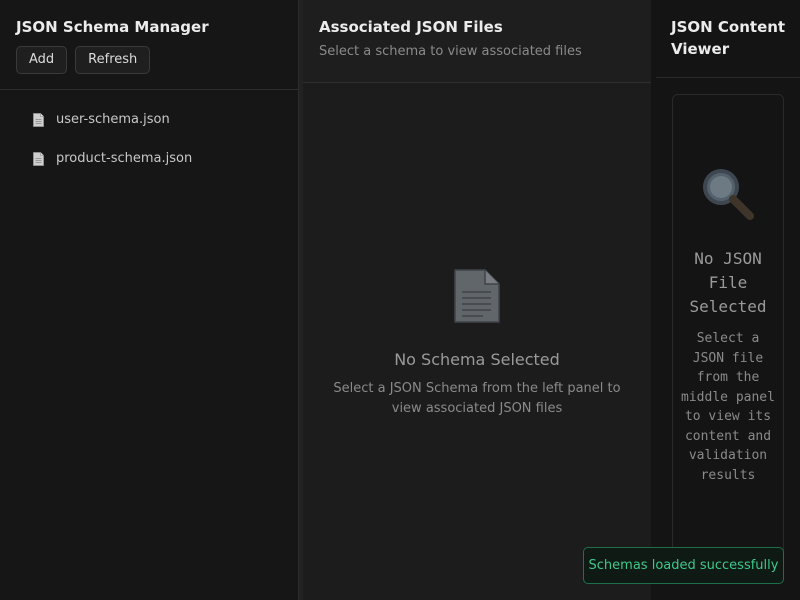 This screenshot has width=800, height=600. Describe the element at coordinates (450, 51) in the screenshot. I see `associated-files-subtitle: Select a schema to view associated files` at that location.